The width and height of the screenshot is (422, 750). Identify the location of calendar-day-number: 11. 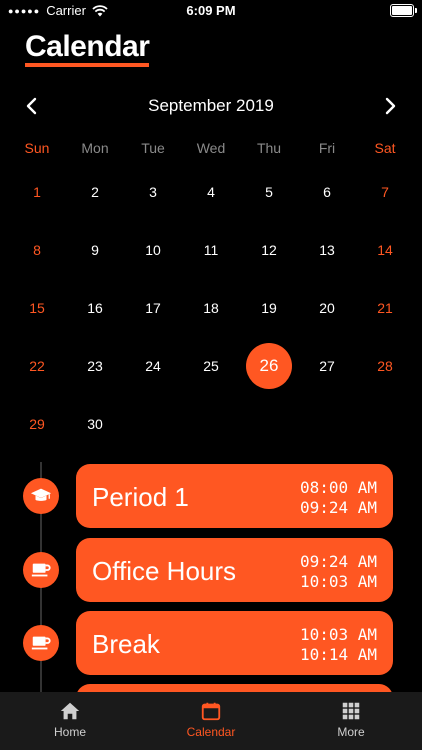
(211, 250).